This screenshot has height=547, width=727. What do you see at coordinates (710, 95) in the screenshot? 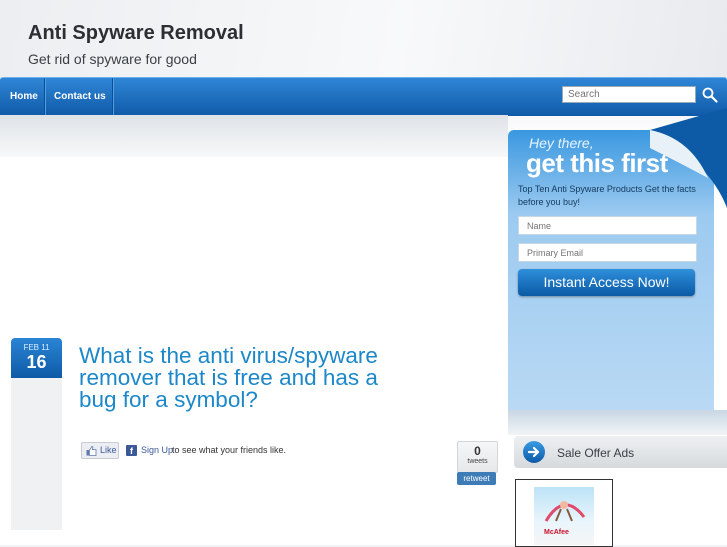
I see `search-icon` at bounding box center [710, 95].